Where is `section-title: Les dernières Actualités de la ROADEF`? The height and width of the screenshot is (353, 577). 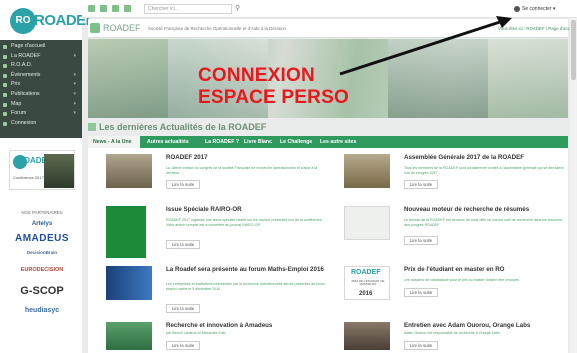
section-title: Les dernières Actualités de la ROADEF is located at coordinates (177, 127).